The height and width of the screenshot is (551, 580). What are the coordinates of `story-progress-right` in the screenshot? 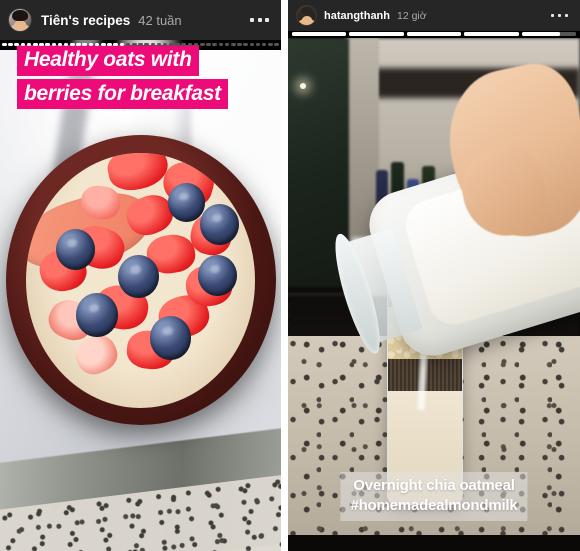 It's located at (434, 34).